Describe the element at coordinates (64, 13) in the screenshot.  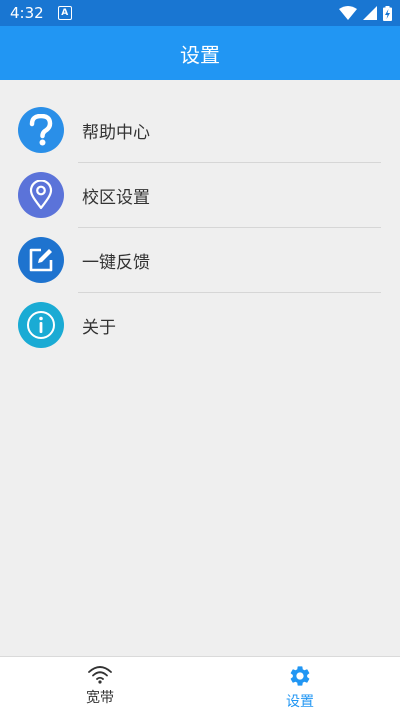
I see `notification-a-icon: A` at that location.